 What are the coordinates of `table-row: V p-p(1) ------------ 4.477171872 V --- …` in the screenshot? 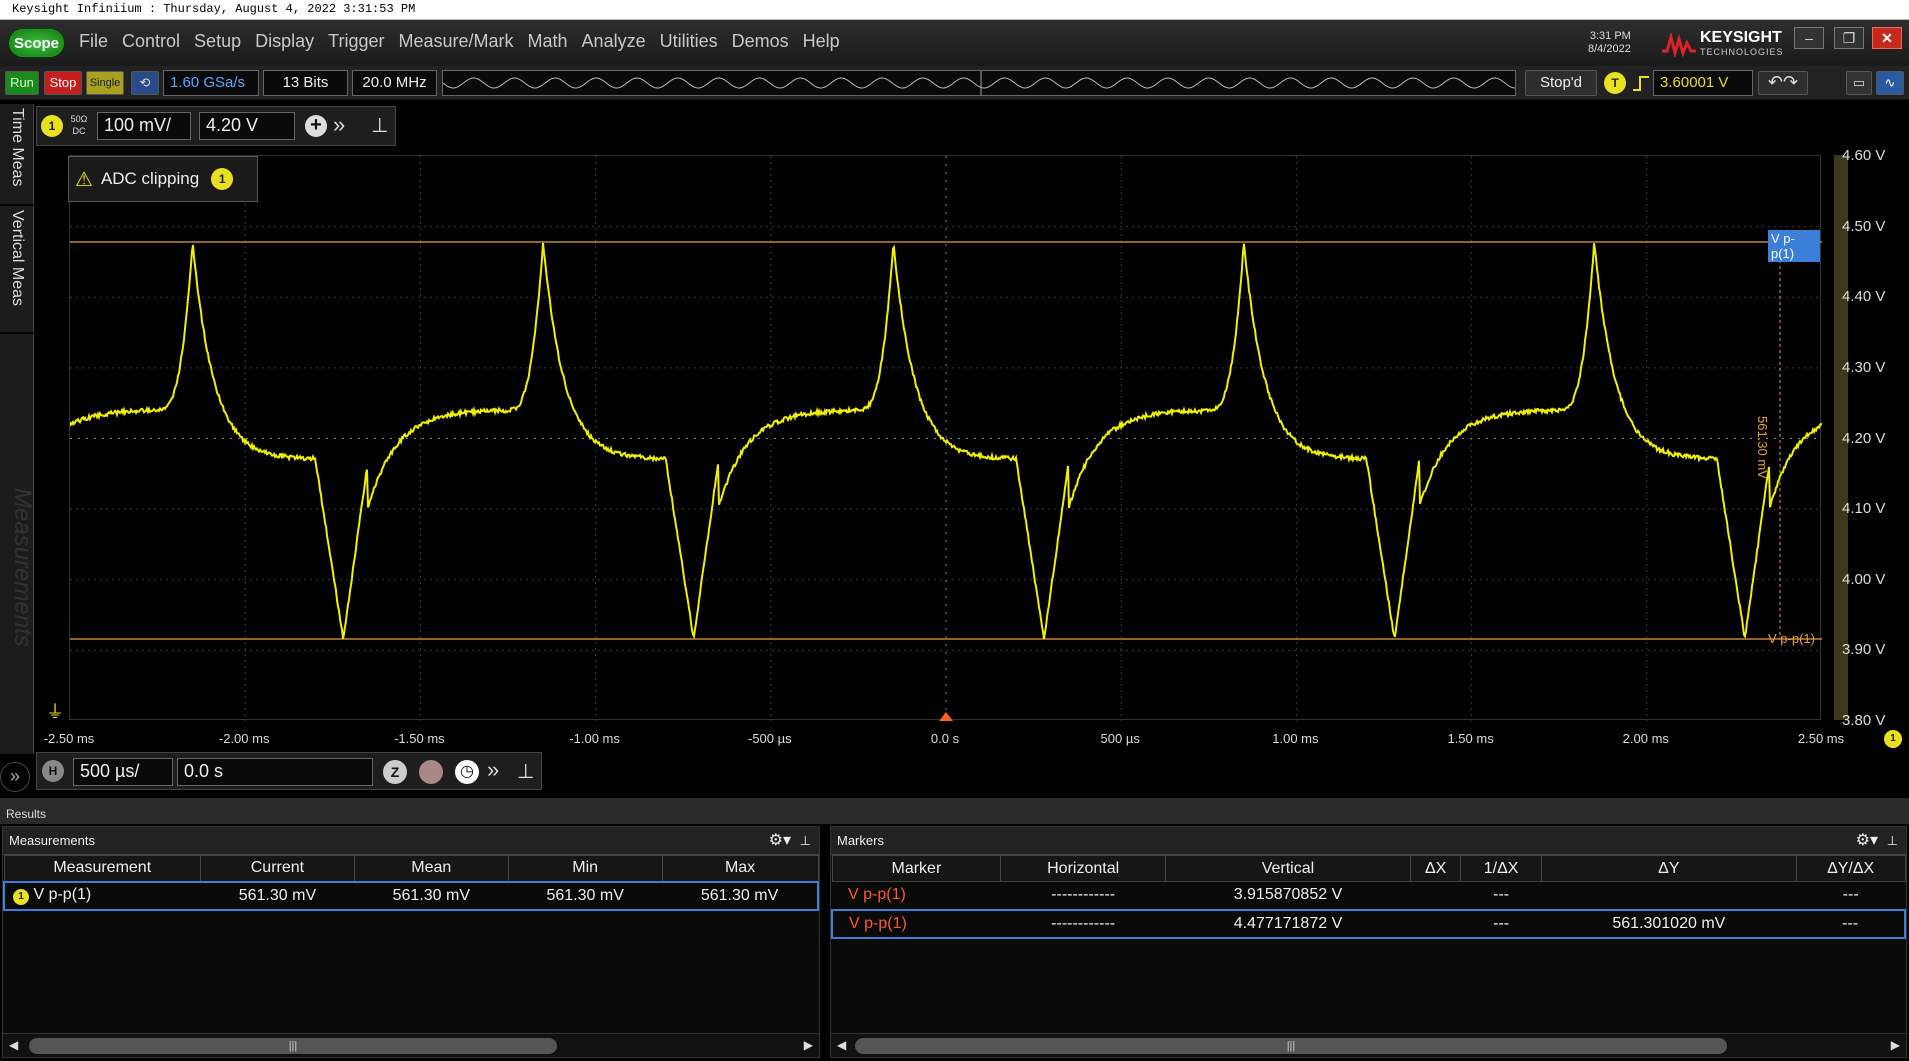 It's located at (1368, 924).